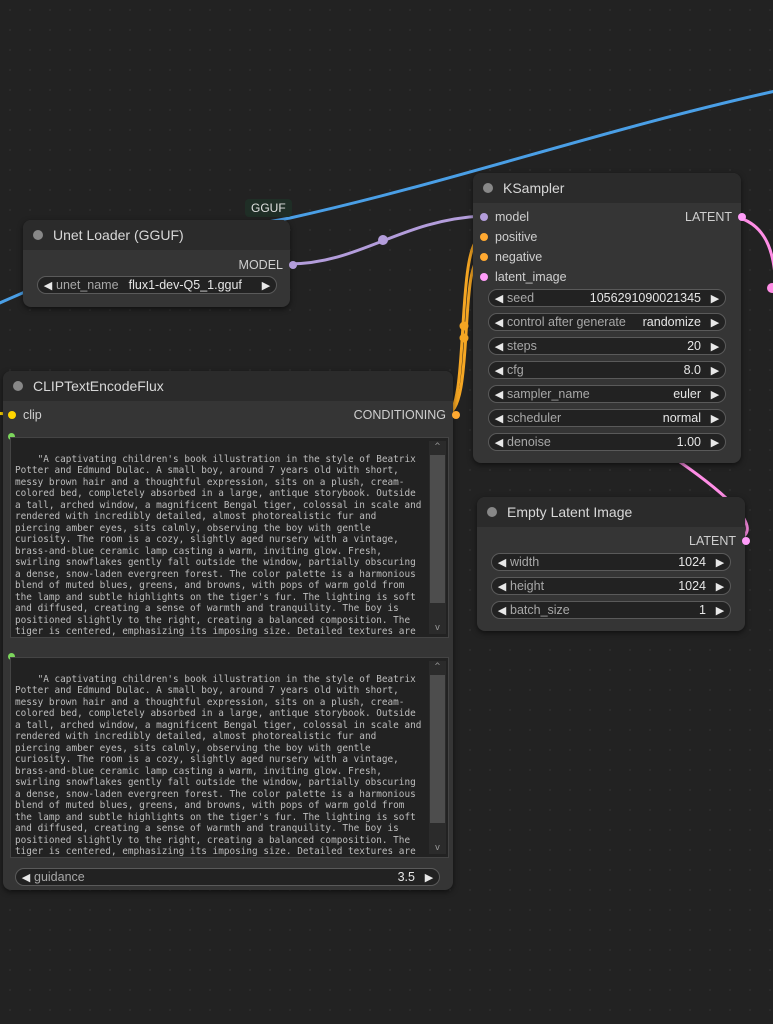 The height and width of the screenshot is (1024, 773). What do you see at coordinates (611, 586) in the screenshot?
I see `height-widget: ◀ height 1024 ▶` at bounding box center [611, 586].